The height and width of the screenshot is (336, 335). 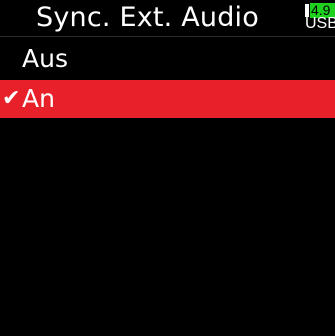 I want to click on page-title: Sync. Ext. Audio, so click(x=147, y=17).